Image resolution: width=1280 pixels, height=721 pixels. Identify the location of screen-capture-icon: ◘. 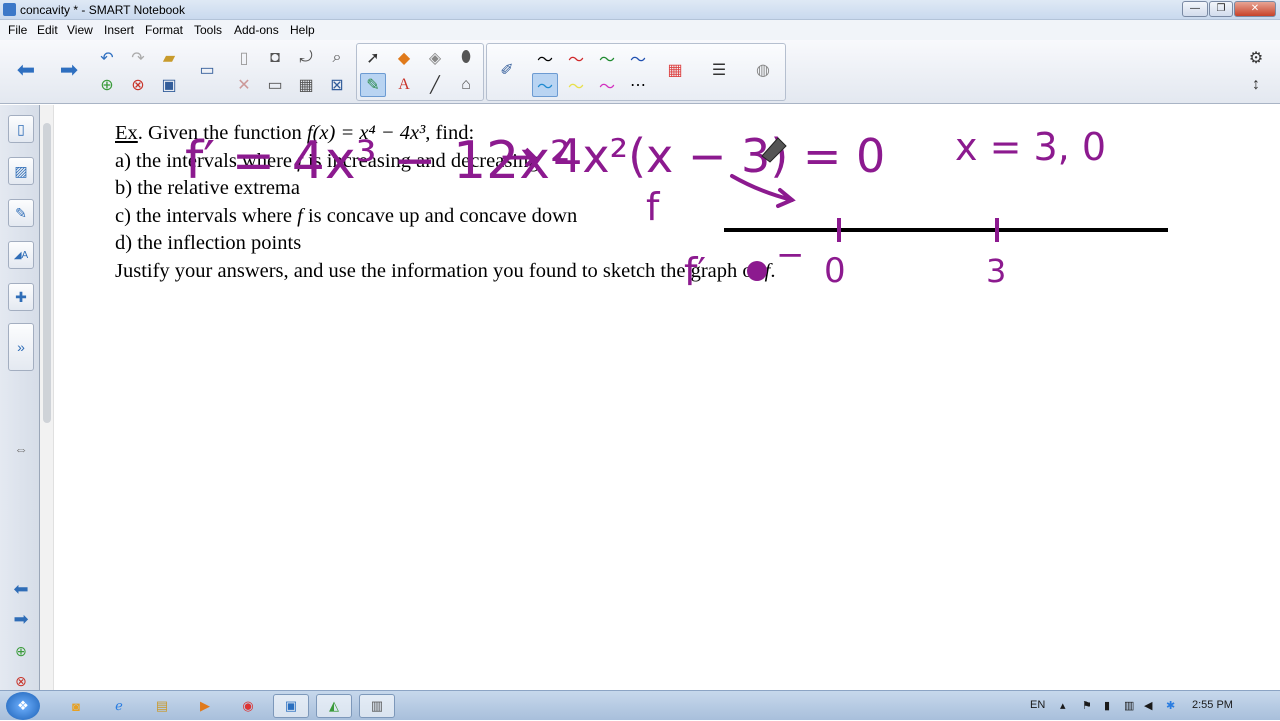
(275, 58).